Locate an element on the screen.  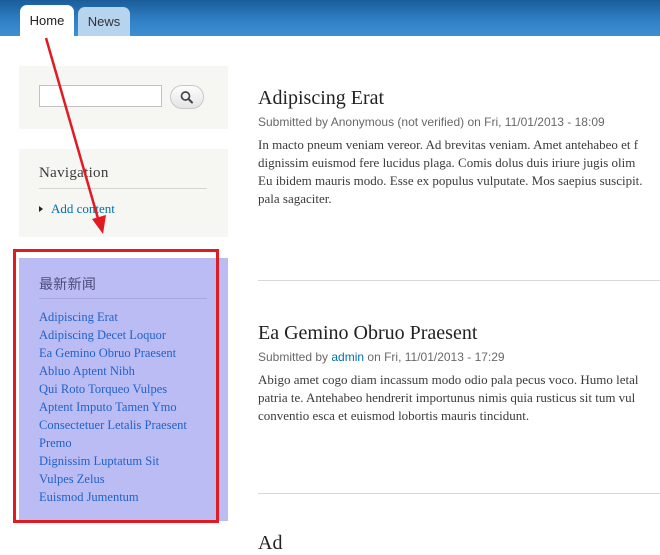
list-item: Adipiscing Decet Loquor is located at coordinates (113, 335).